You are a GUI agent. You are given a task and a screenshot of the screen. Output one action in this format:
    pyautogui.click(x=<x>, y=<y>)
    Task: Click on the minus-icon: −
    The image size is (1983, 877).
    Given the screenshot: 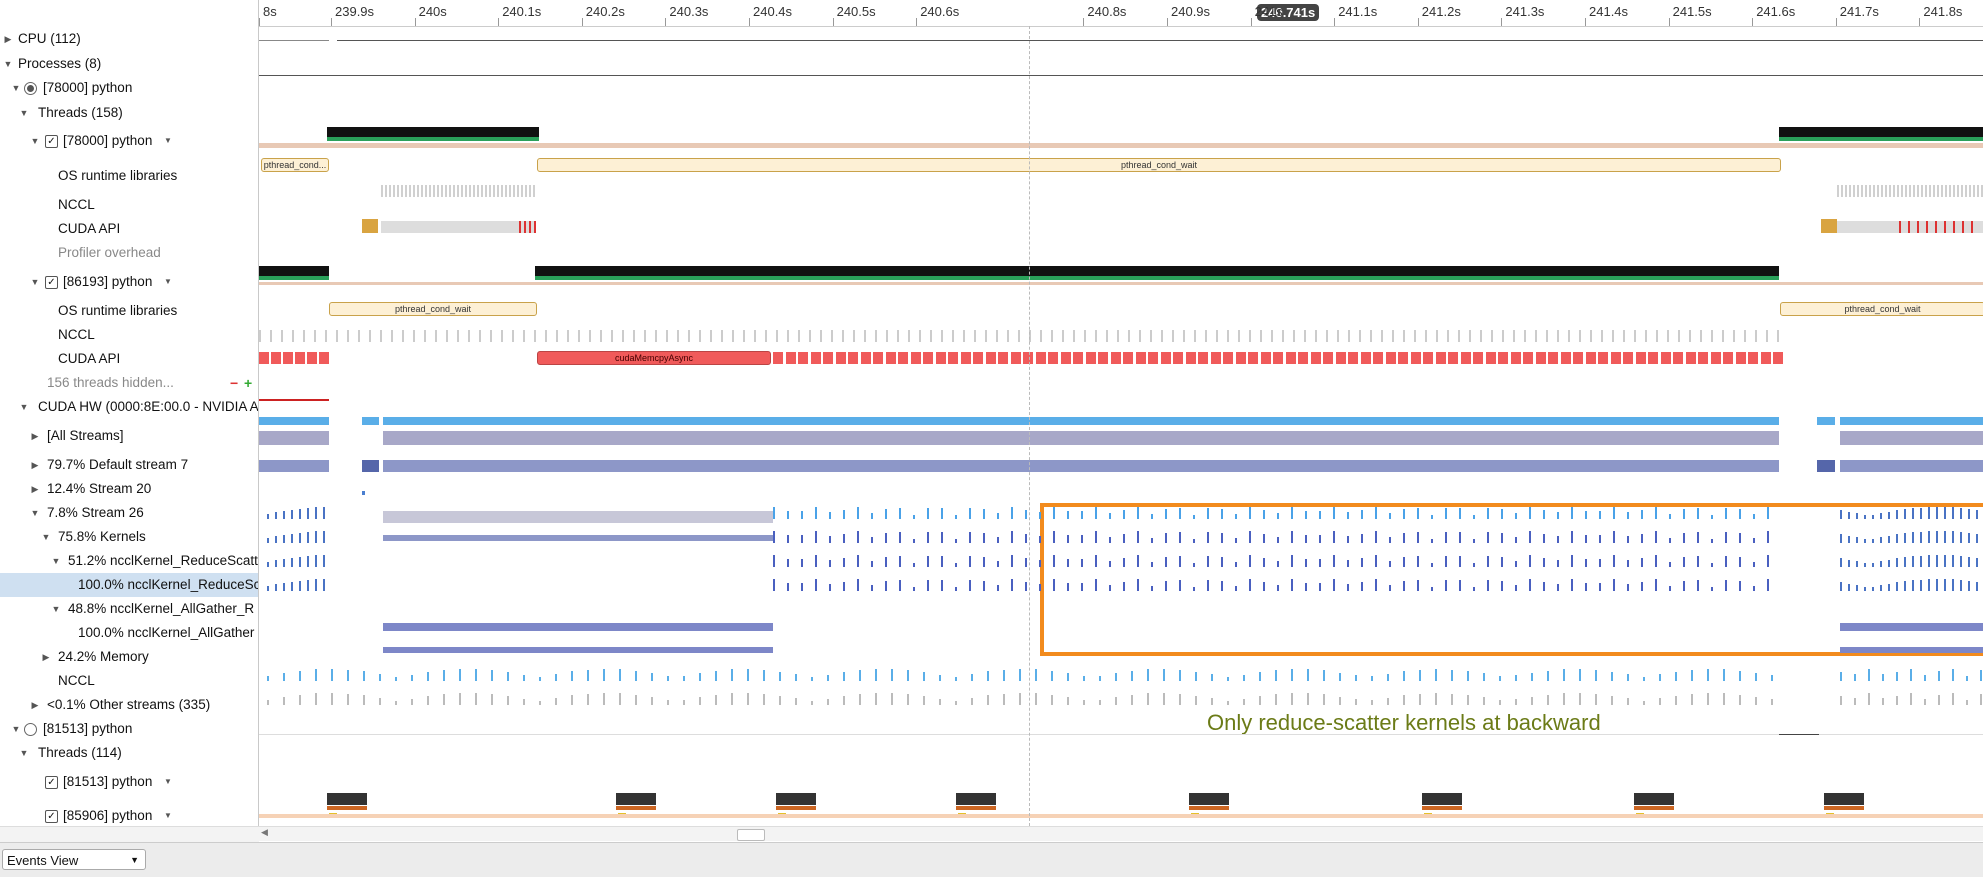 What is the action you would take?
    pyautogui.click(x=234, y=383)
    